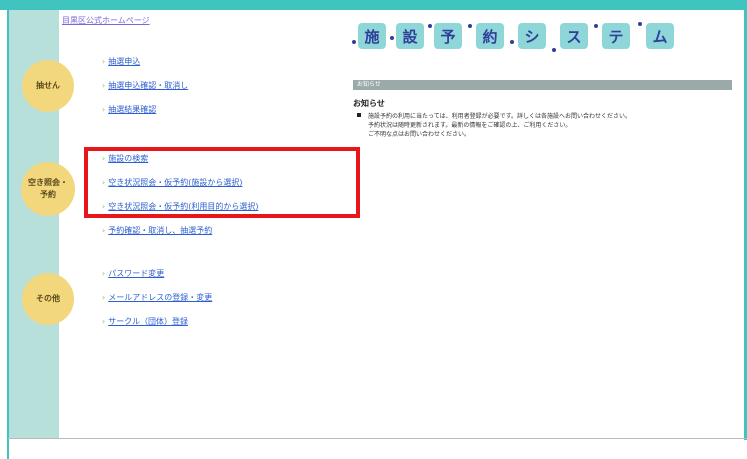 This screenshot has width=747, height=459. I want to click on home-link: 目黒区公式ホームページ, so click(106, 20).